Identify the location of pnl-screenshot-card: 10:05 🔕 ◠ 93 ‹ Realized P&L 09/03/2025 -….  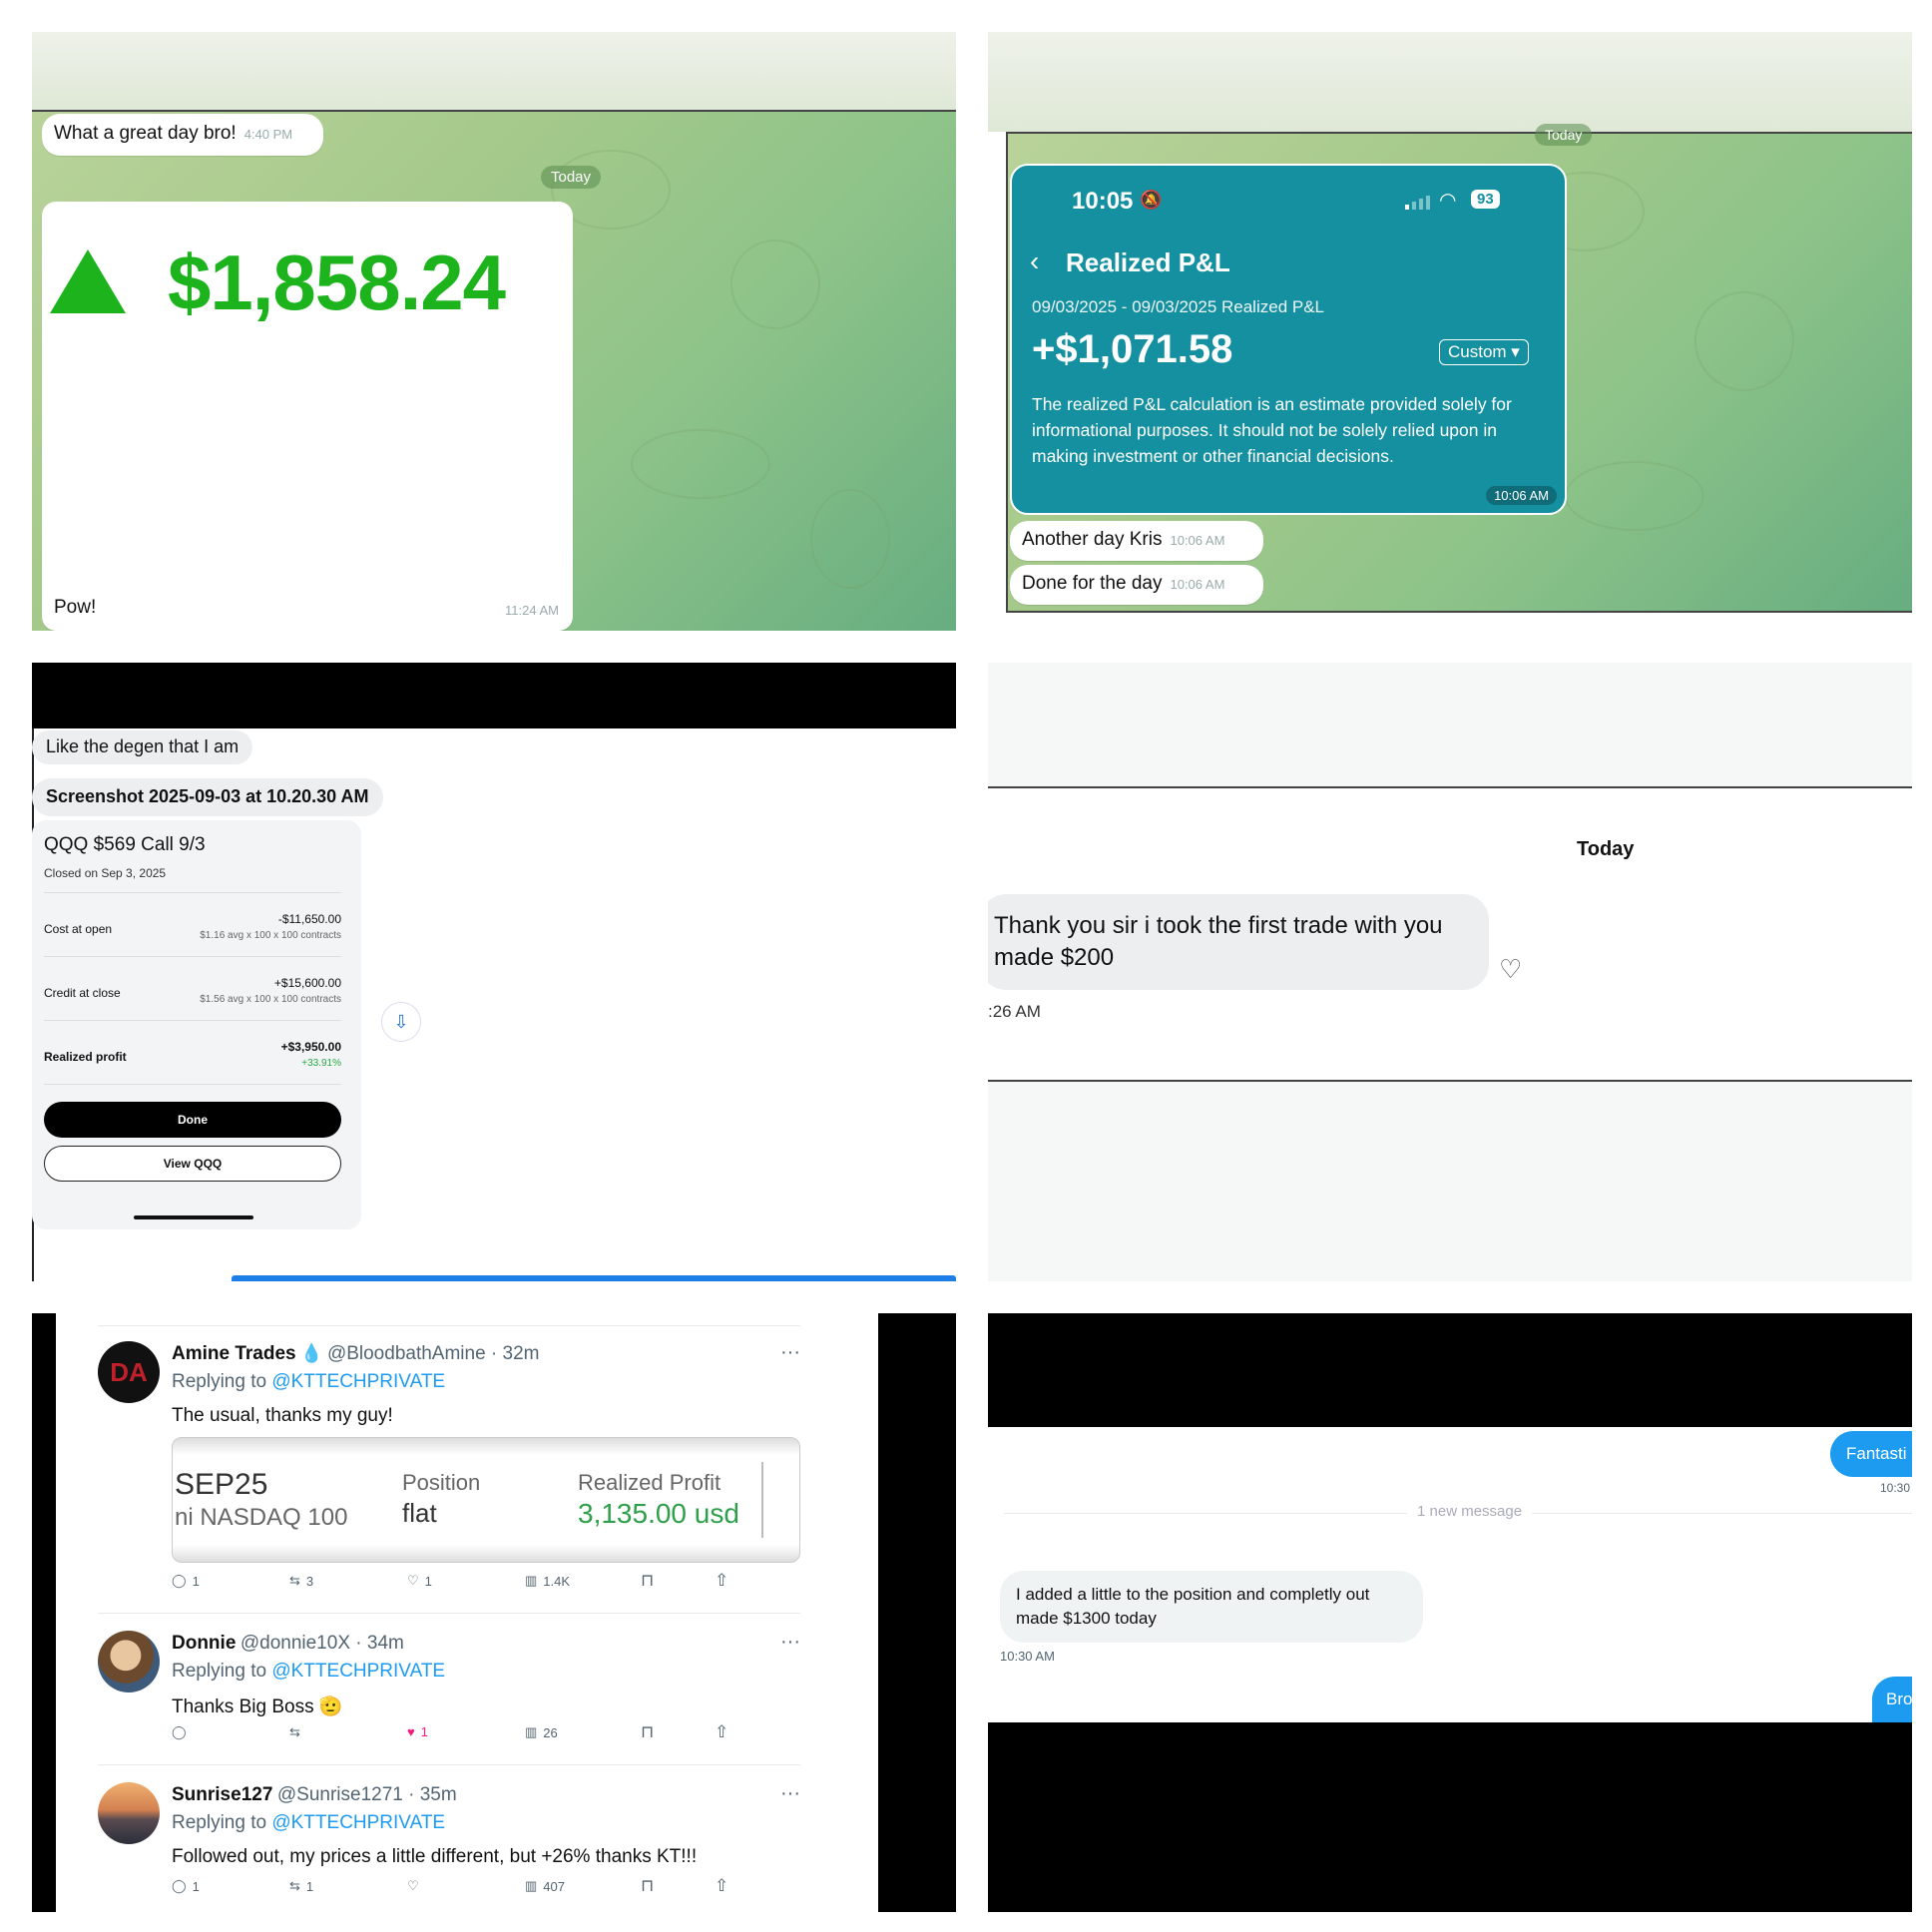
(1288, 339).